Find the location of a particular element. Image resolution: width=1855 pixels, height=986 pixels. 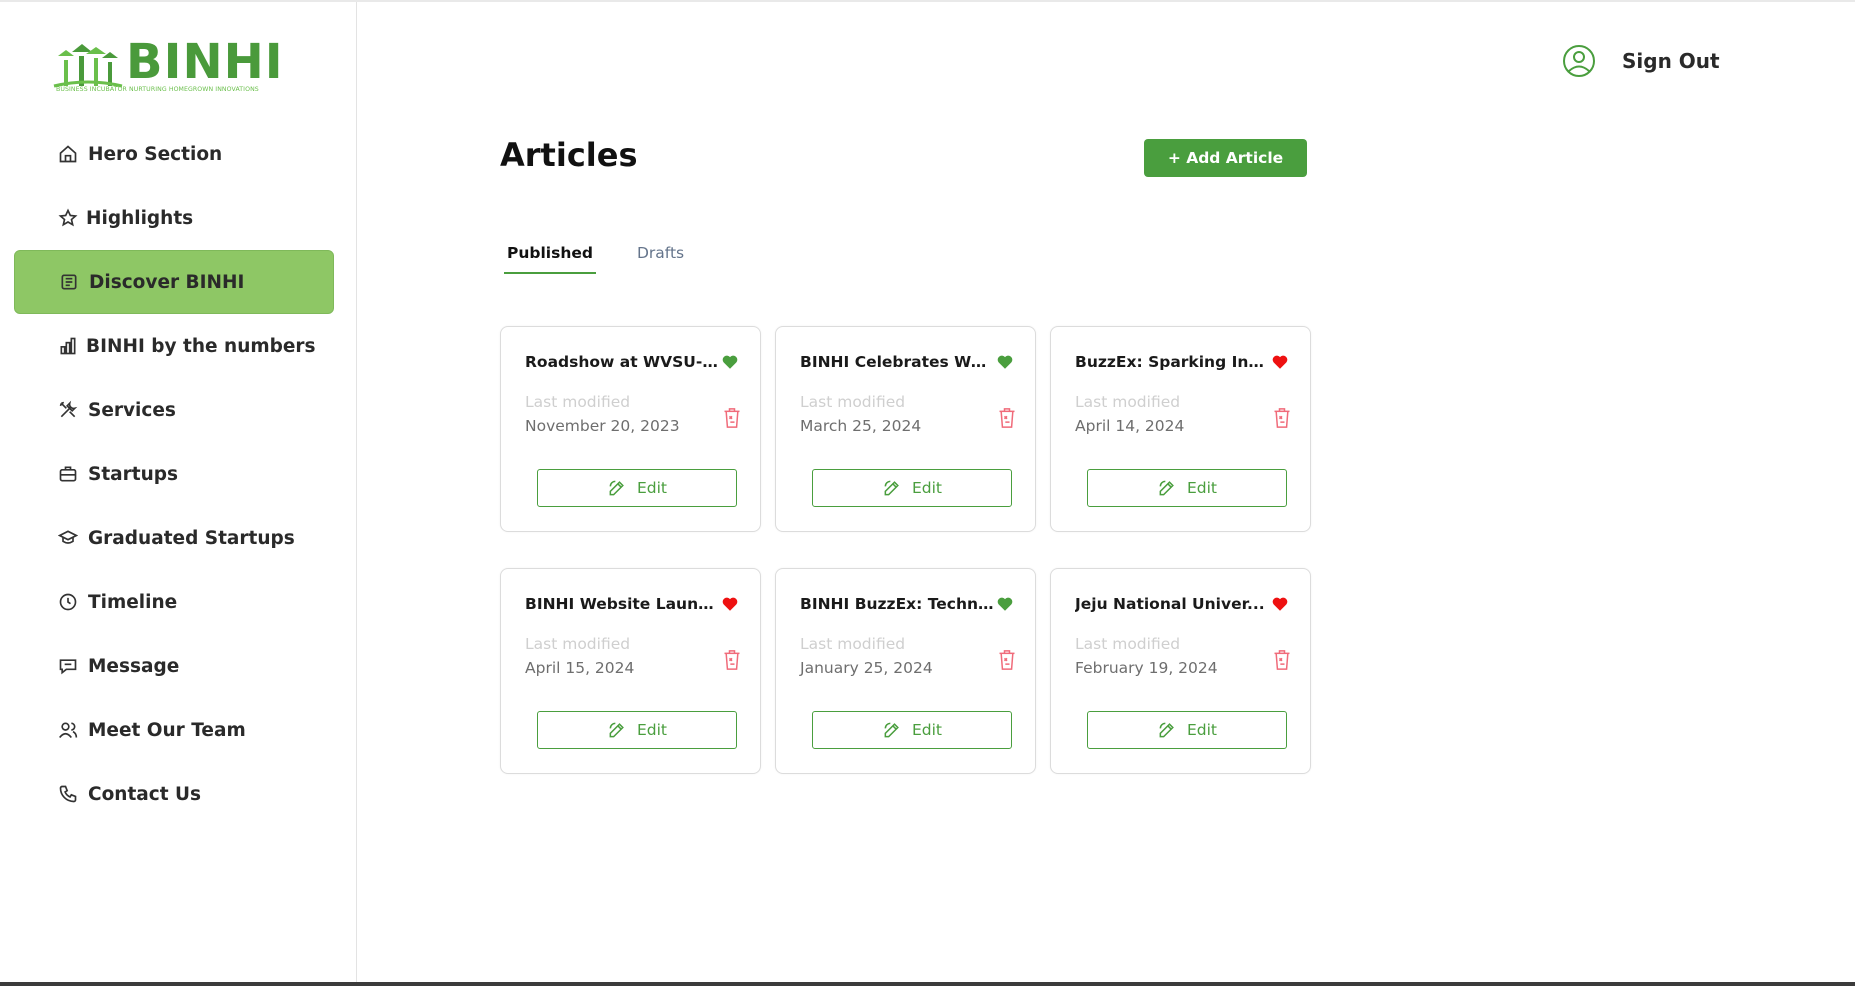

sidebar-item-services: Services is located at coordinates (174, 410).